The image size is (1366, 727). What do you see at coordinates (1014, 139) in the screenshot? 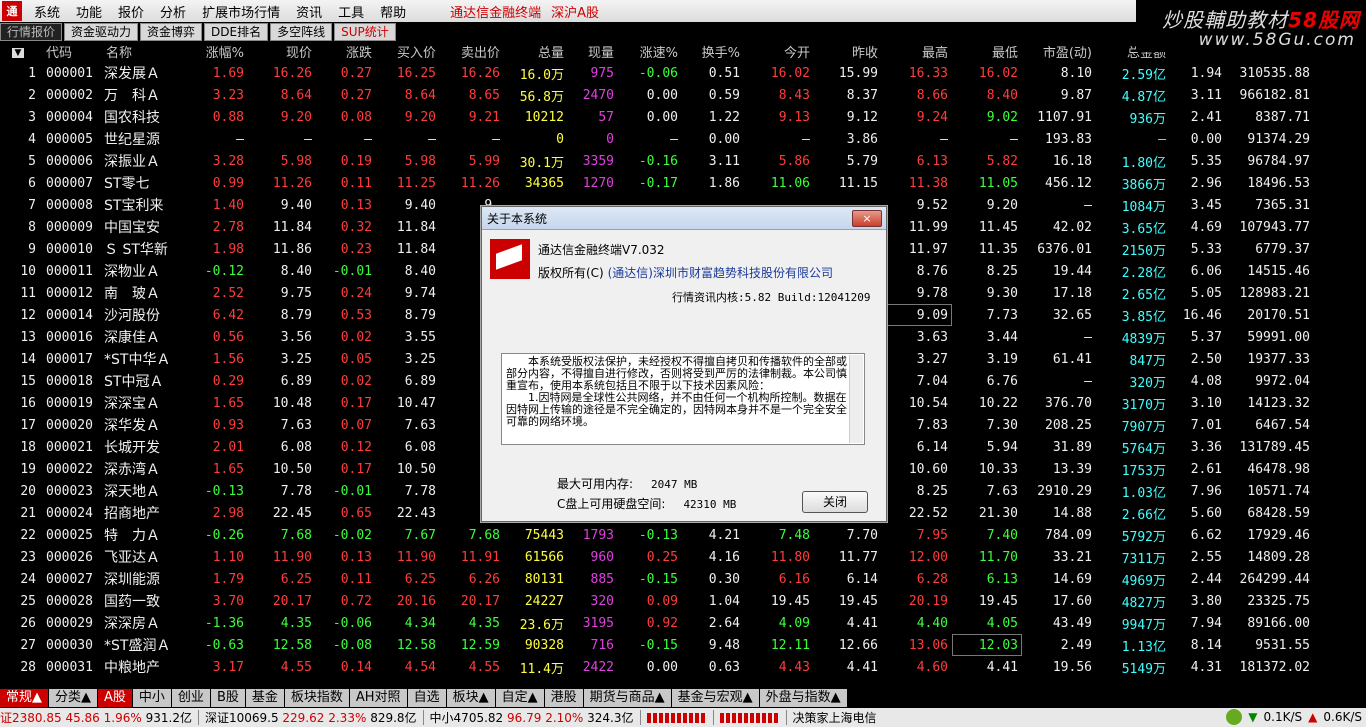
I see `cell-low: –` at bounding box center [1014, 139].